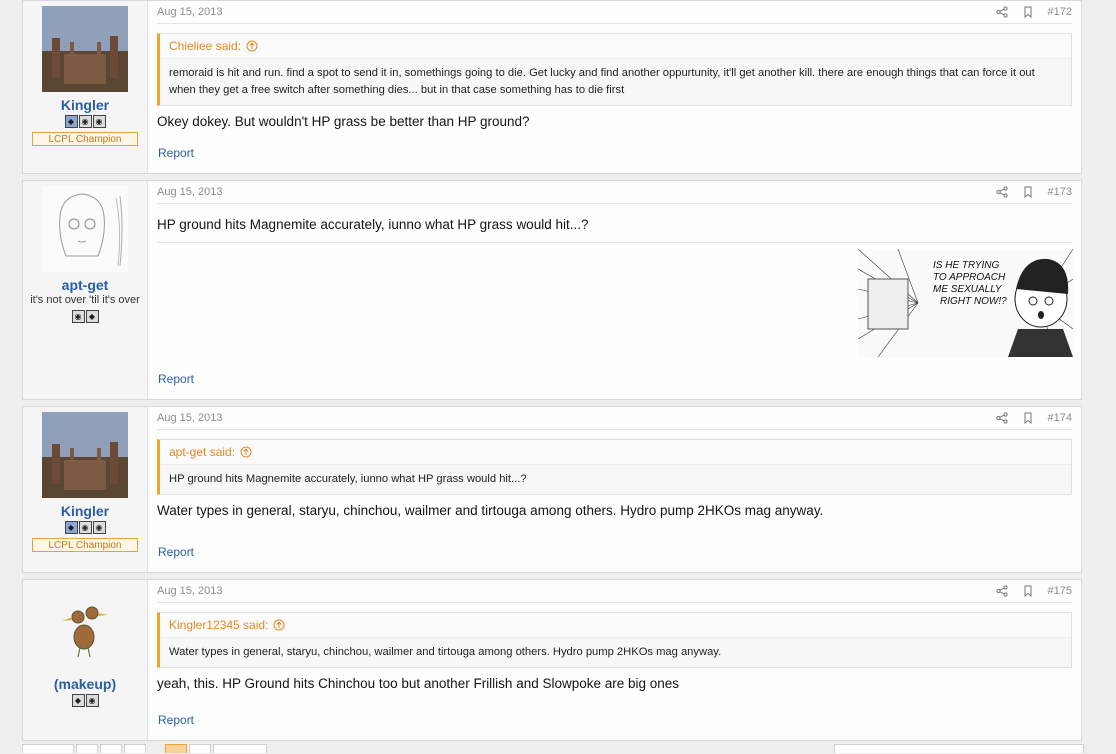 Image resolution: width=1116 pixels, height=754 pixels. Describe the element at coordinates (1060, 418) in the screenshot. I see `post-number: #174` at that location.